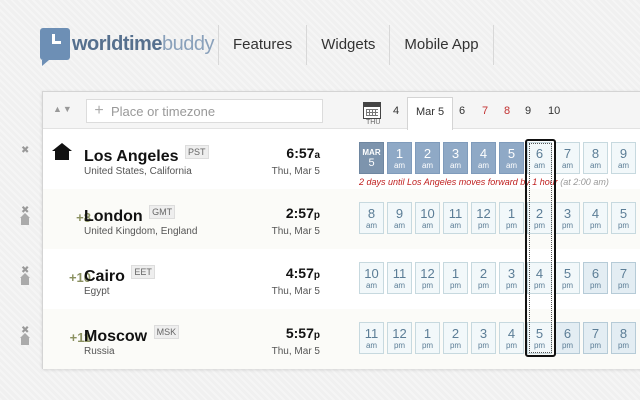 Image resolution: width=640 pixels, height=400 pixels. Describe the element at coordinates (623, 338) in the screenshot. I see `hour-cell: 8 pm` at that location.